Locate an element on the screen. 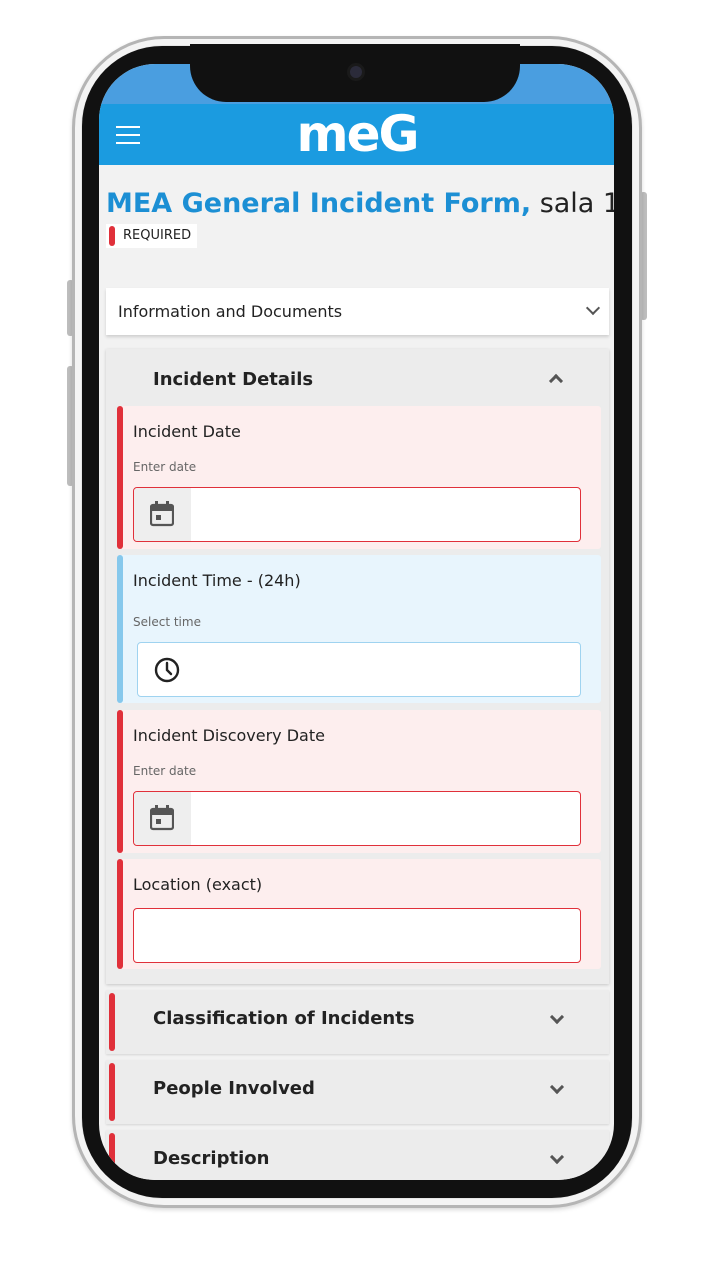  form-title: MEA General Incident Form, is located at coordinates (319, 203).